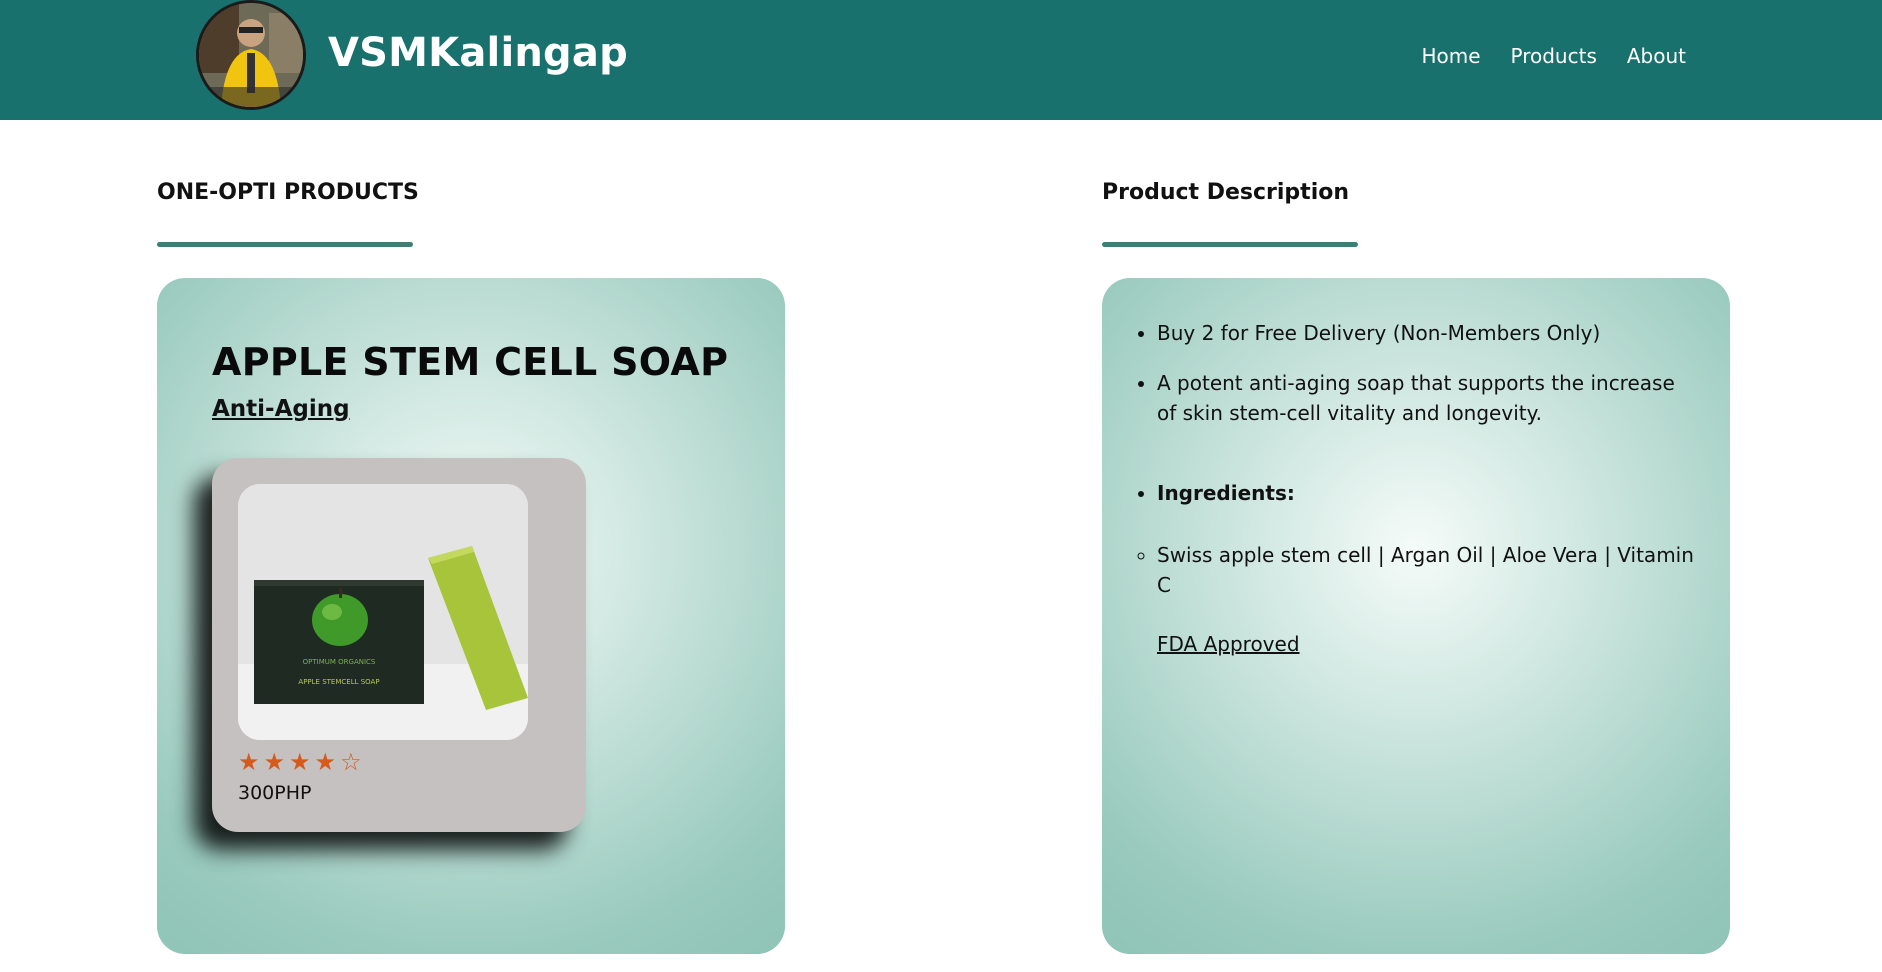 The width and height of the screenshot is (1882, 972). Describe the element at coordinates (1427, 493) in the screenshot. I see `ingredients-heading: Ingredients:` at that location.